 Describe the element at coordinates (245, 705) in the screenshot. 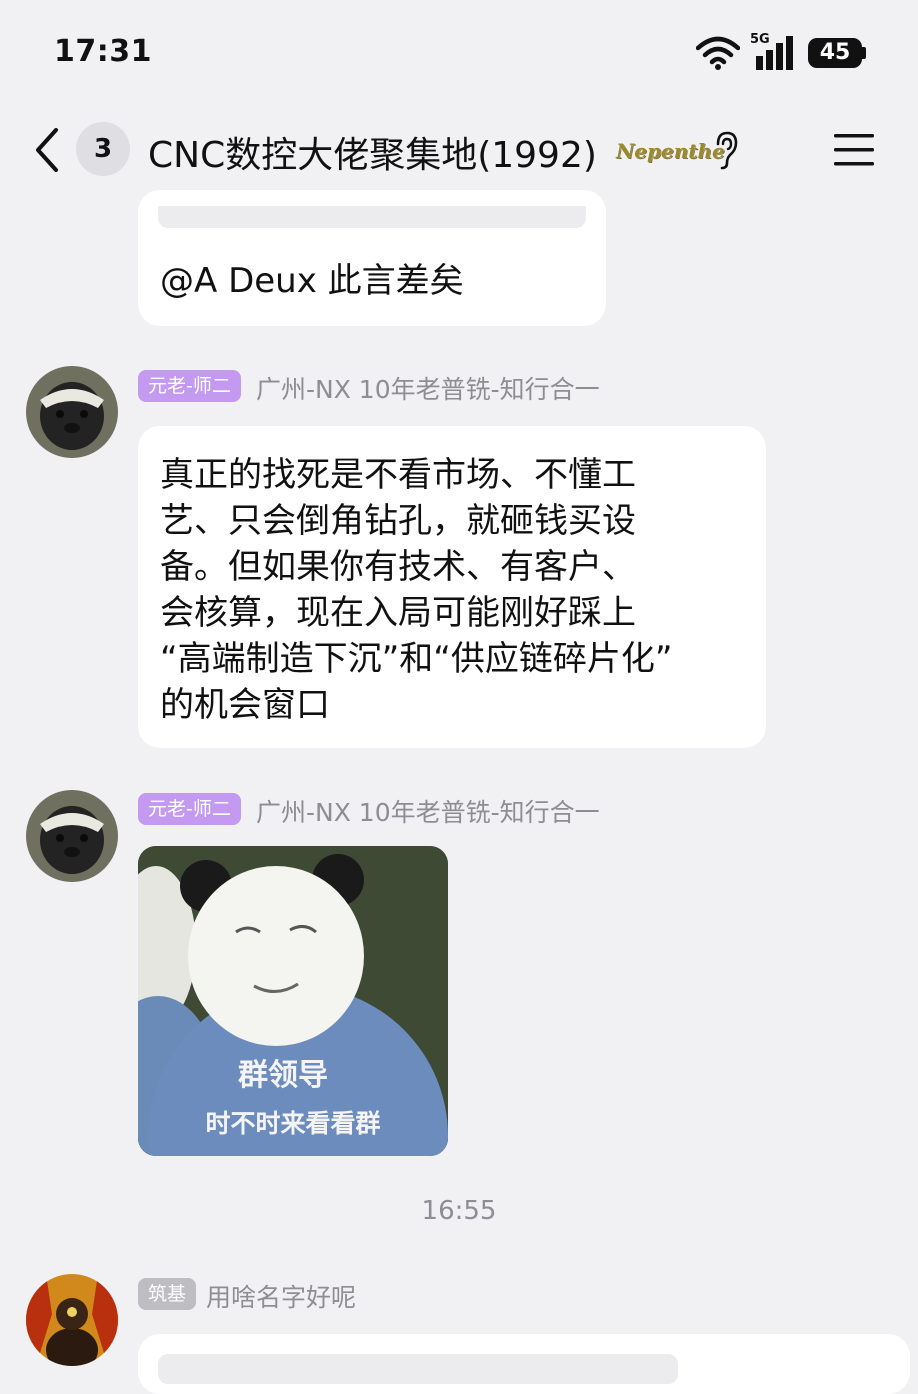

I see `message-text-line: 的机会窗口` at that location.